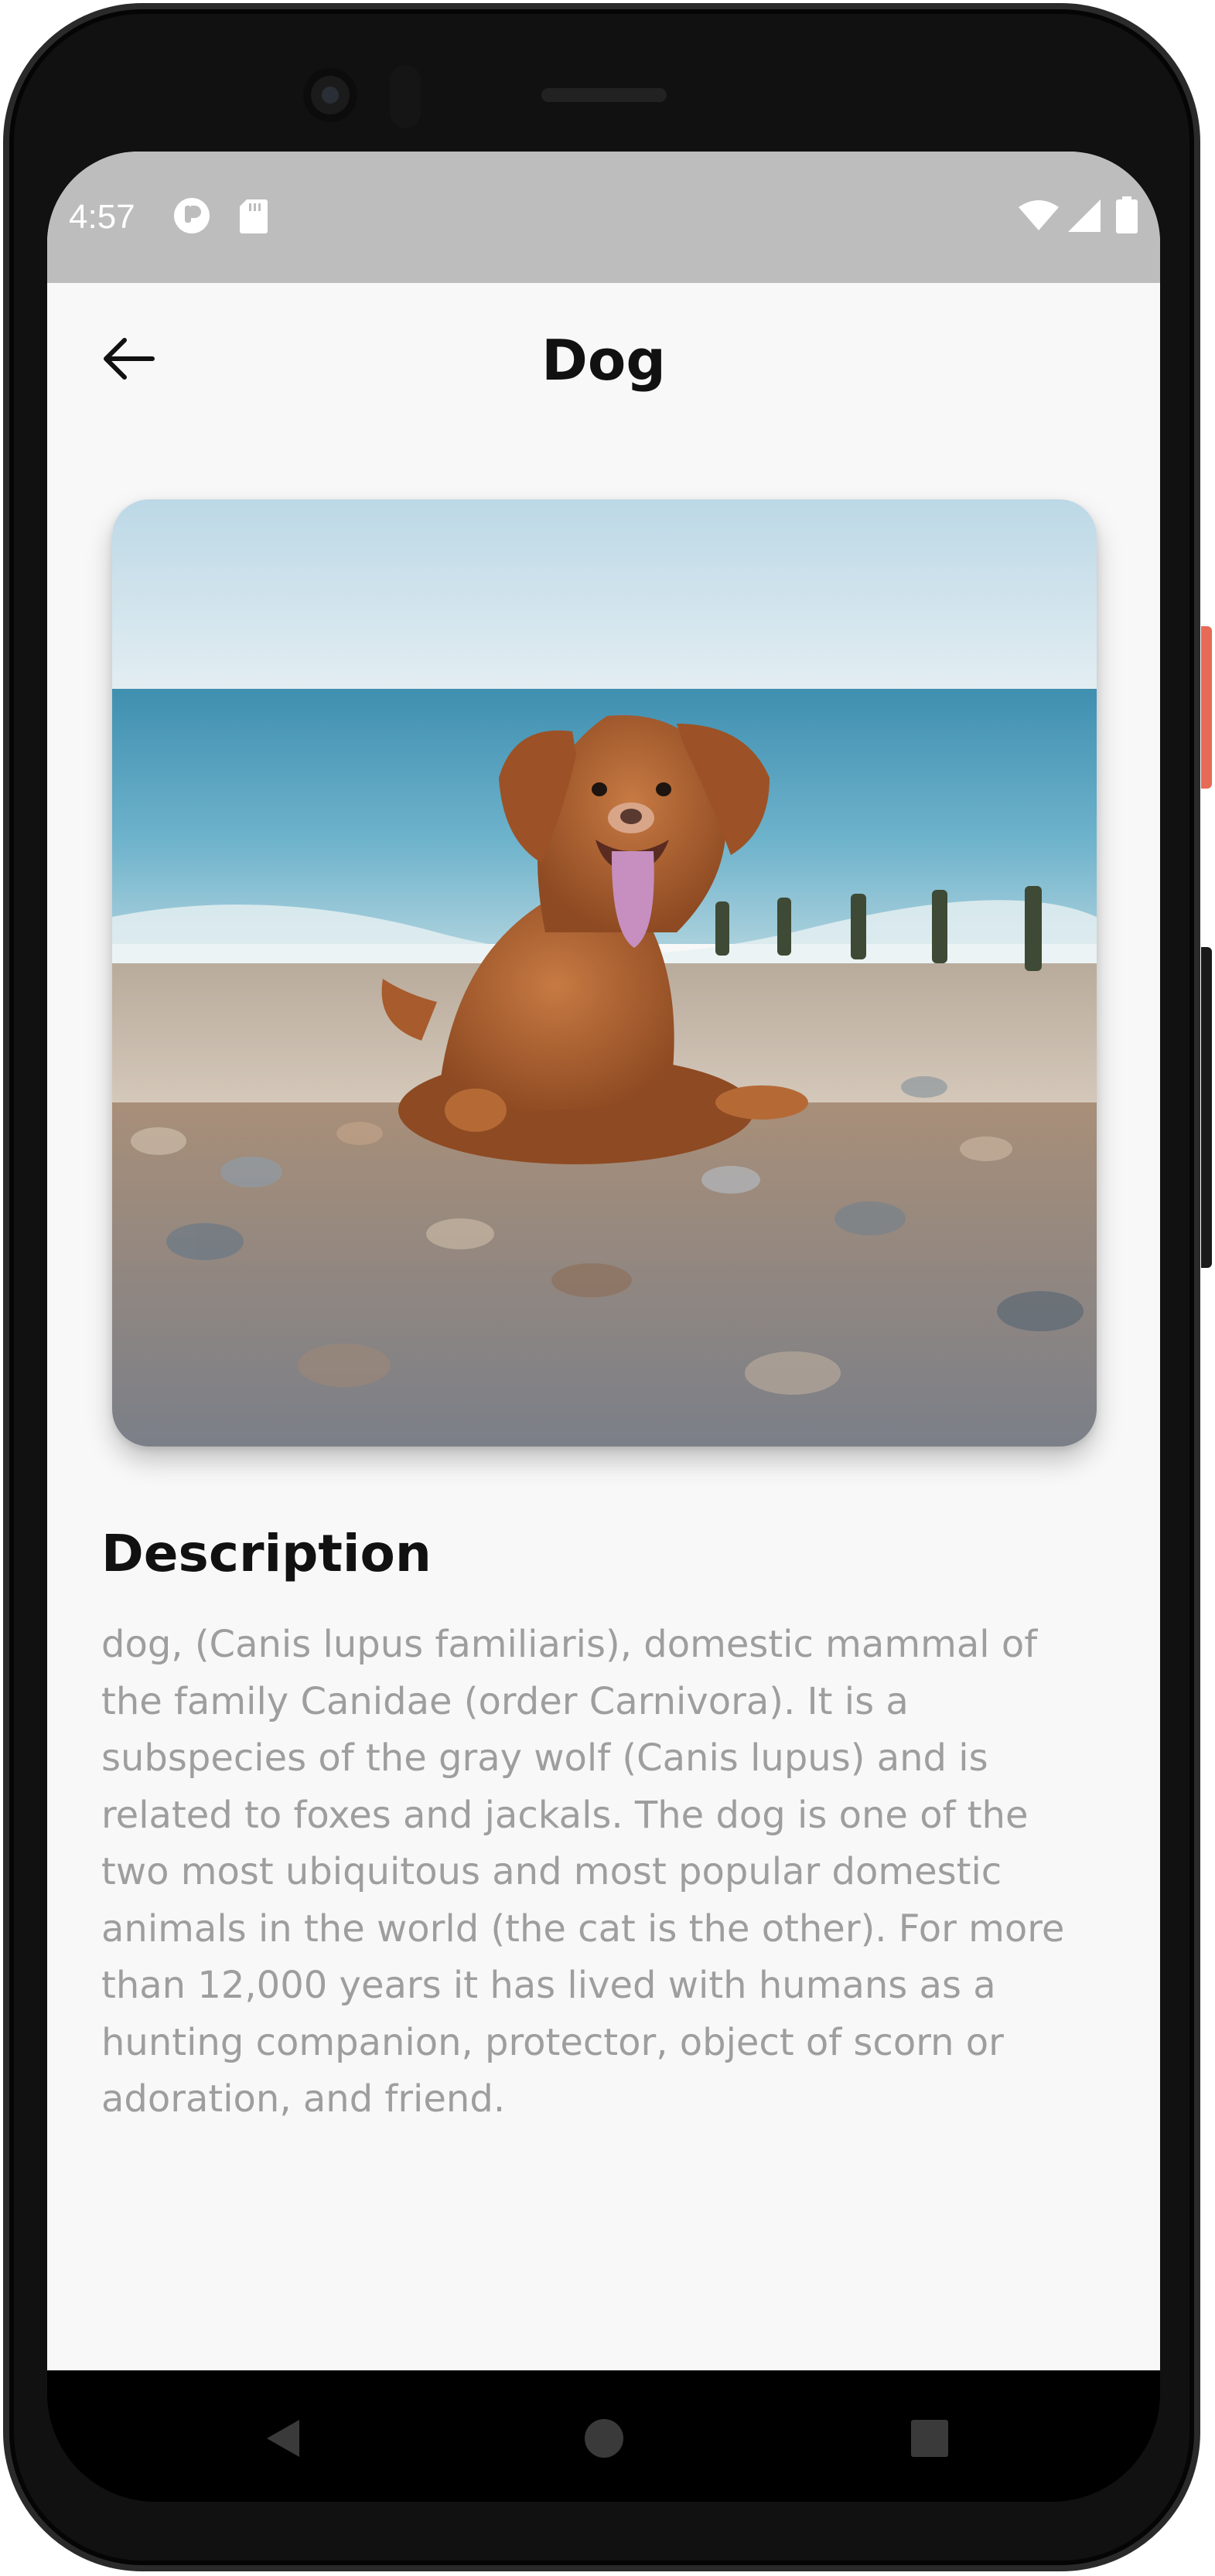 Image resolution: width=1215 pixels, height=2576 pixels. Describe the element at coordinates (253, 217) in the screenshot. I see `sd-card-icon` at that location.